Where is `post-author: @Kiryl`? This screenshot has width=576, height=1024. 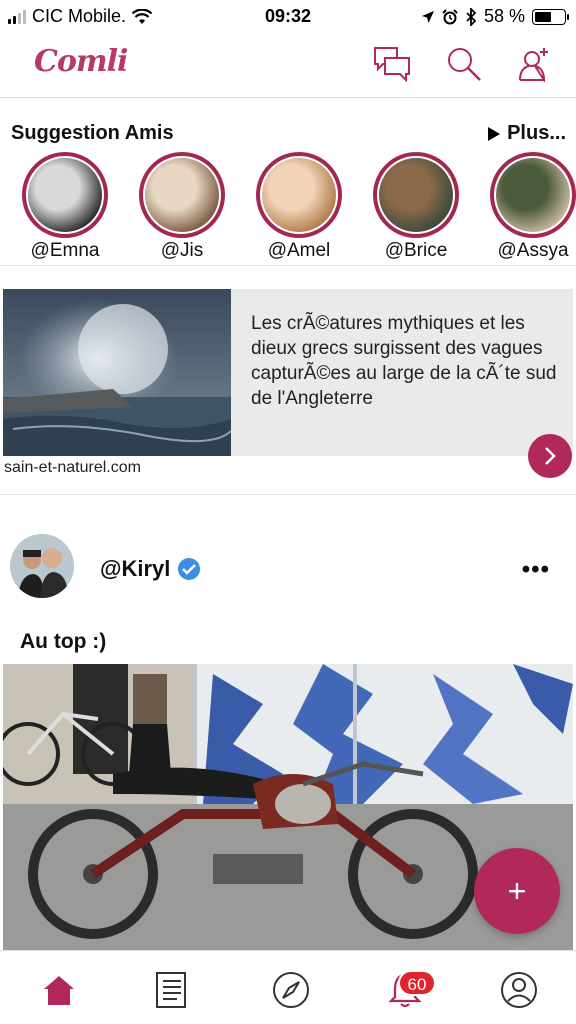
post-author: @Kiryl is located at coordinates (150, 569).